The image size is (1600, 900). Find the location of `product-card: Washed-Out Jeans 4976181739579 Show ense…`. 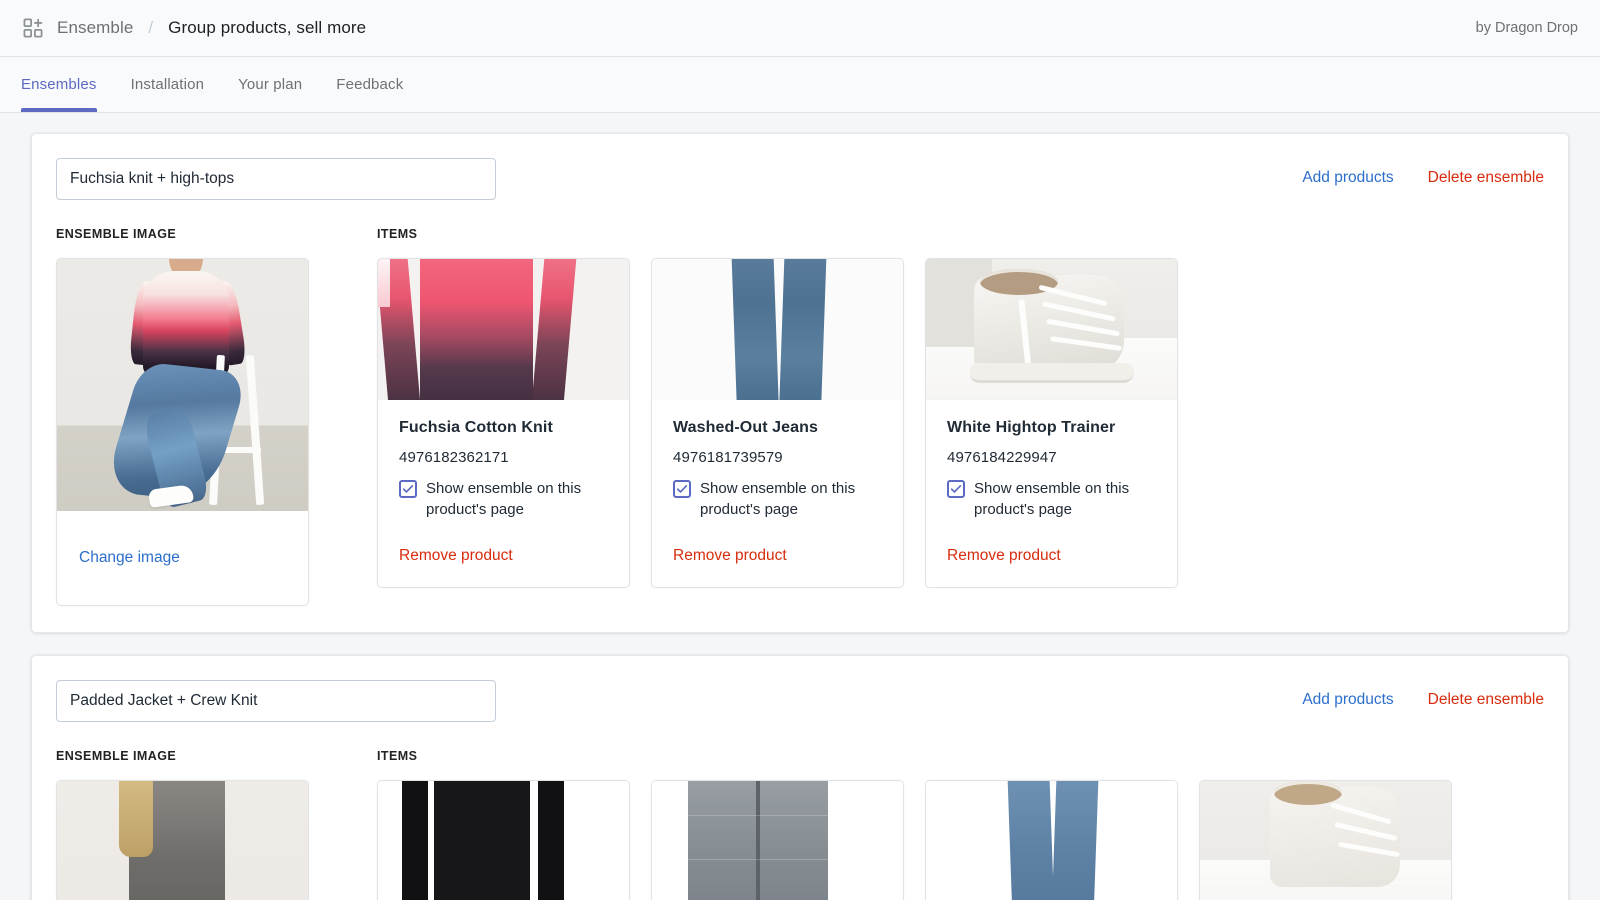

product-card: Washed-Out Jeans 4976181739579 Show ense… is located at coordinates (777, 423).